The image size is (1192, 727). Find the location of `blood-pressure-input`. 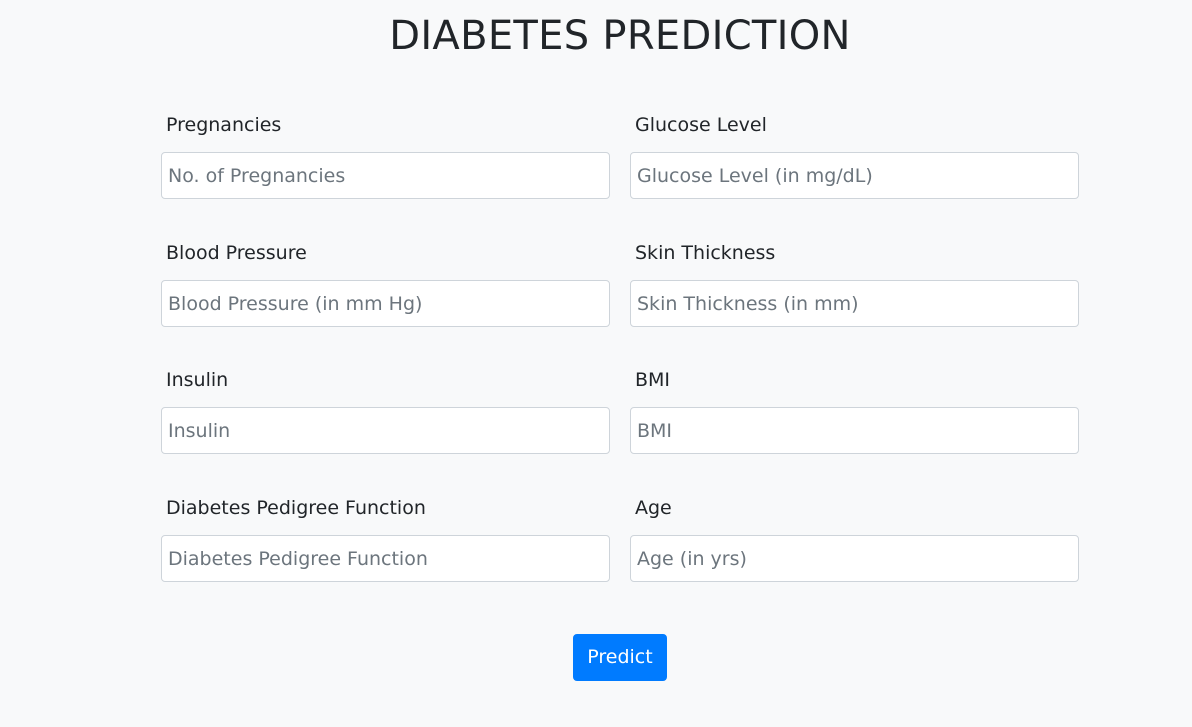

blood-pressure-input is located at coordinates (385, 303).